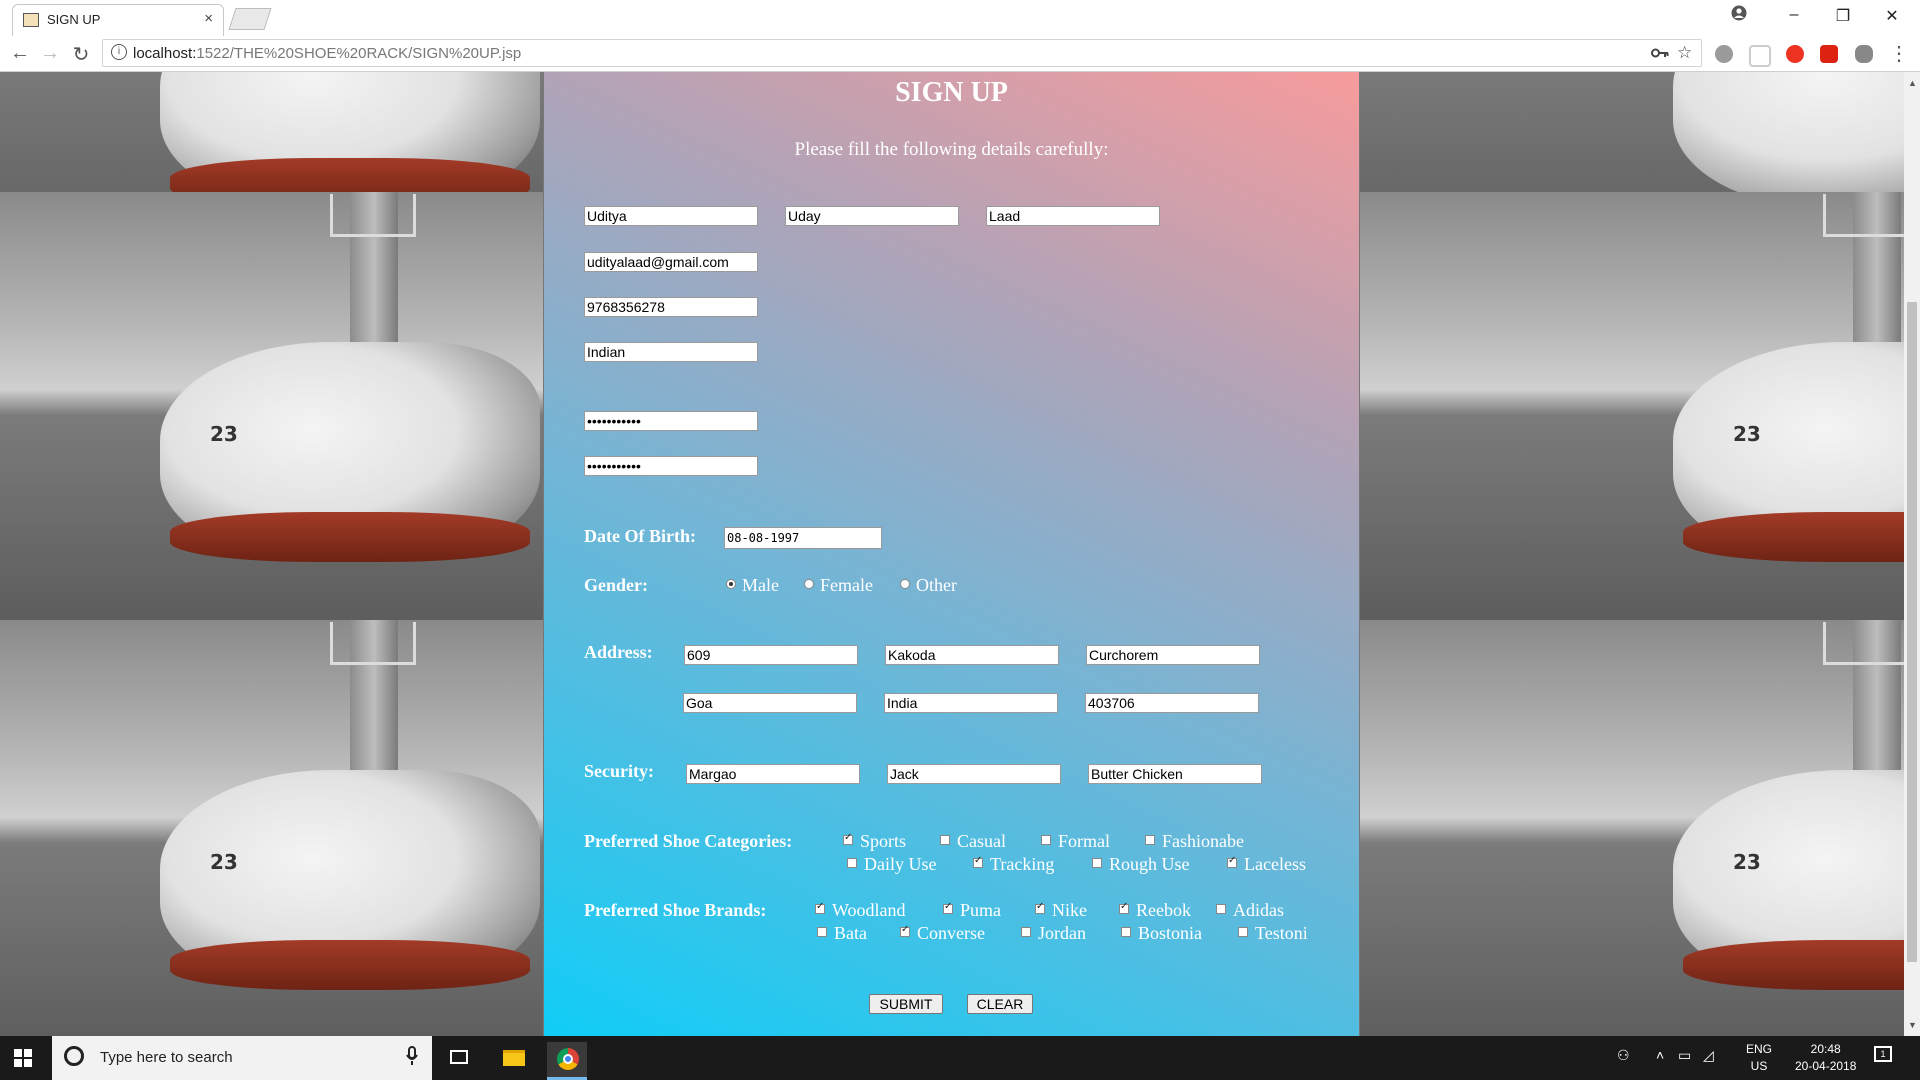 This screenshot has height=1080, width=1920. I want to click on gender-radio-female, so click(809, 584).